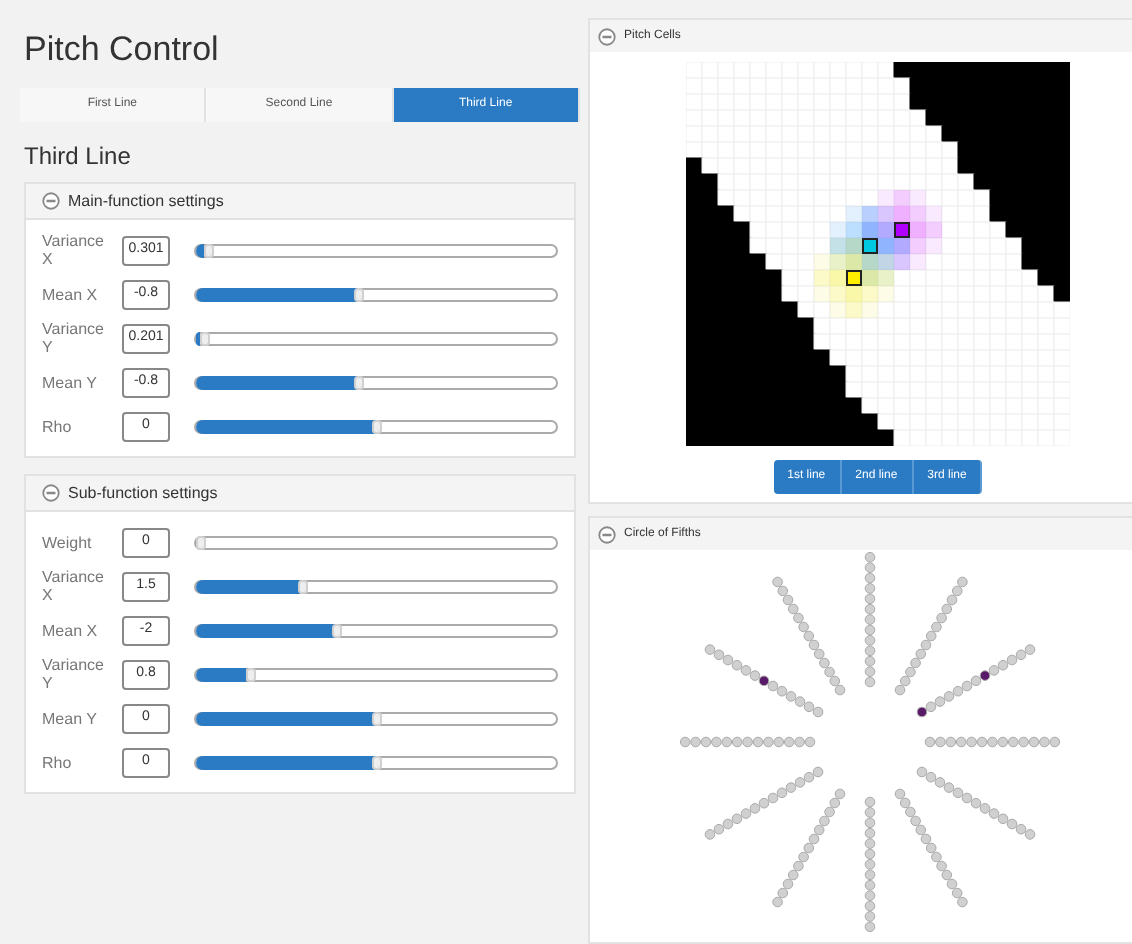 Image resolution: width=1132 pixels, height=944 pixels. What do you see at coordinates (121, 50) in the screenshot?
I see `app-title: Pitch Control` at bounding box center [121, 50].